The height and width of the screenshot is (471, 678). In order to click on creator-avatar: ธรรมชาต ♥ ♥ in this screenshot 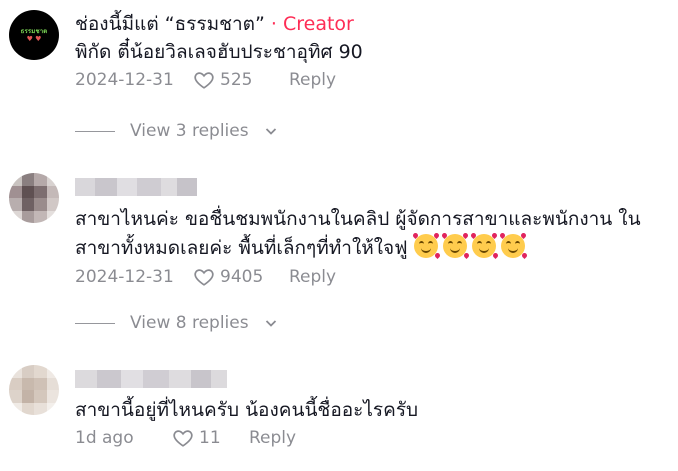, I will do `click(34, 35)`.